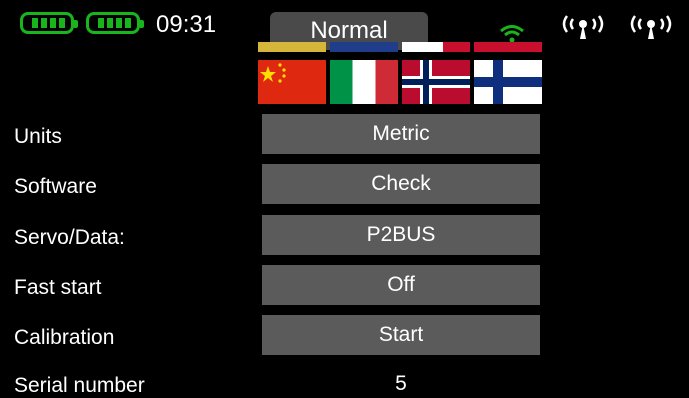 Image resolution: width=689 pixels, height=398 pixels. I want to click on clock-time: 09:31, so click(186, 24).